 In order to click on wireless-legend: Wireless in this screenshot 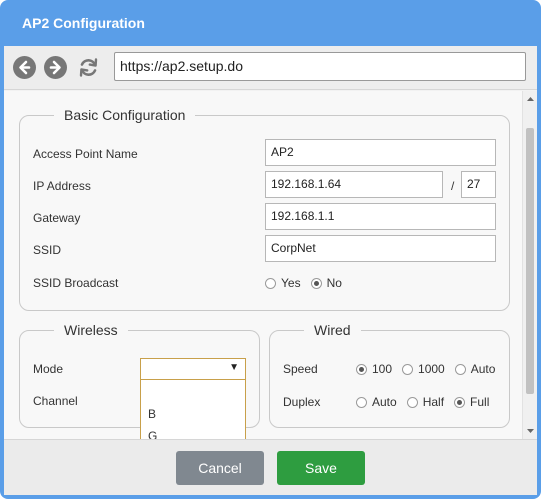, I will do `click(91, 330)`.